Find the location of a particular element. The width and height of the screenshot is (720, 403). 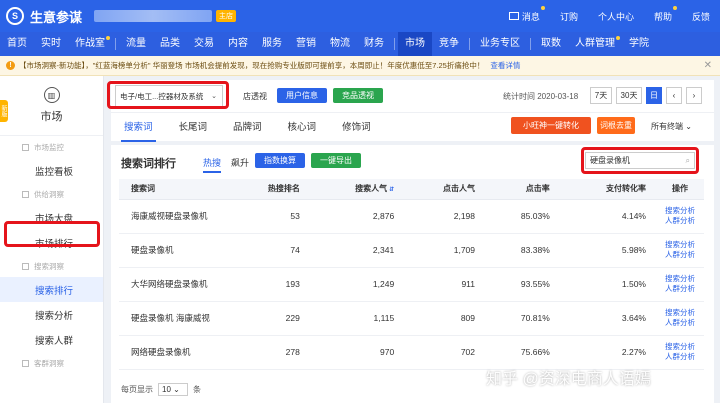

nav-content: 内容 is located at coordinates (238, 44).